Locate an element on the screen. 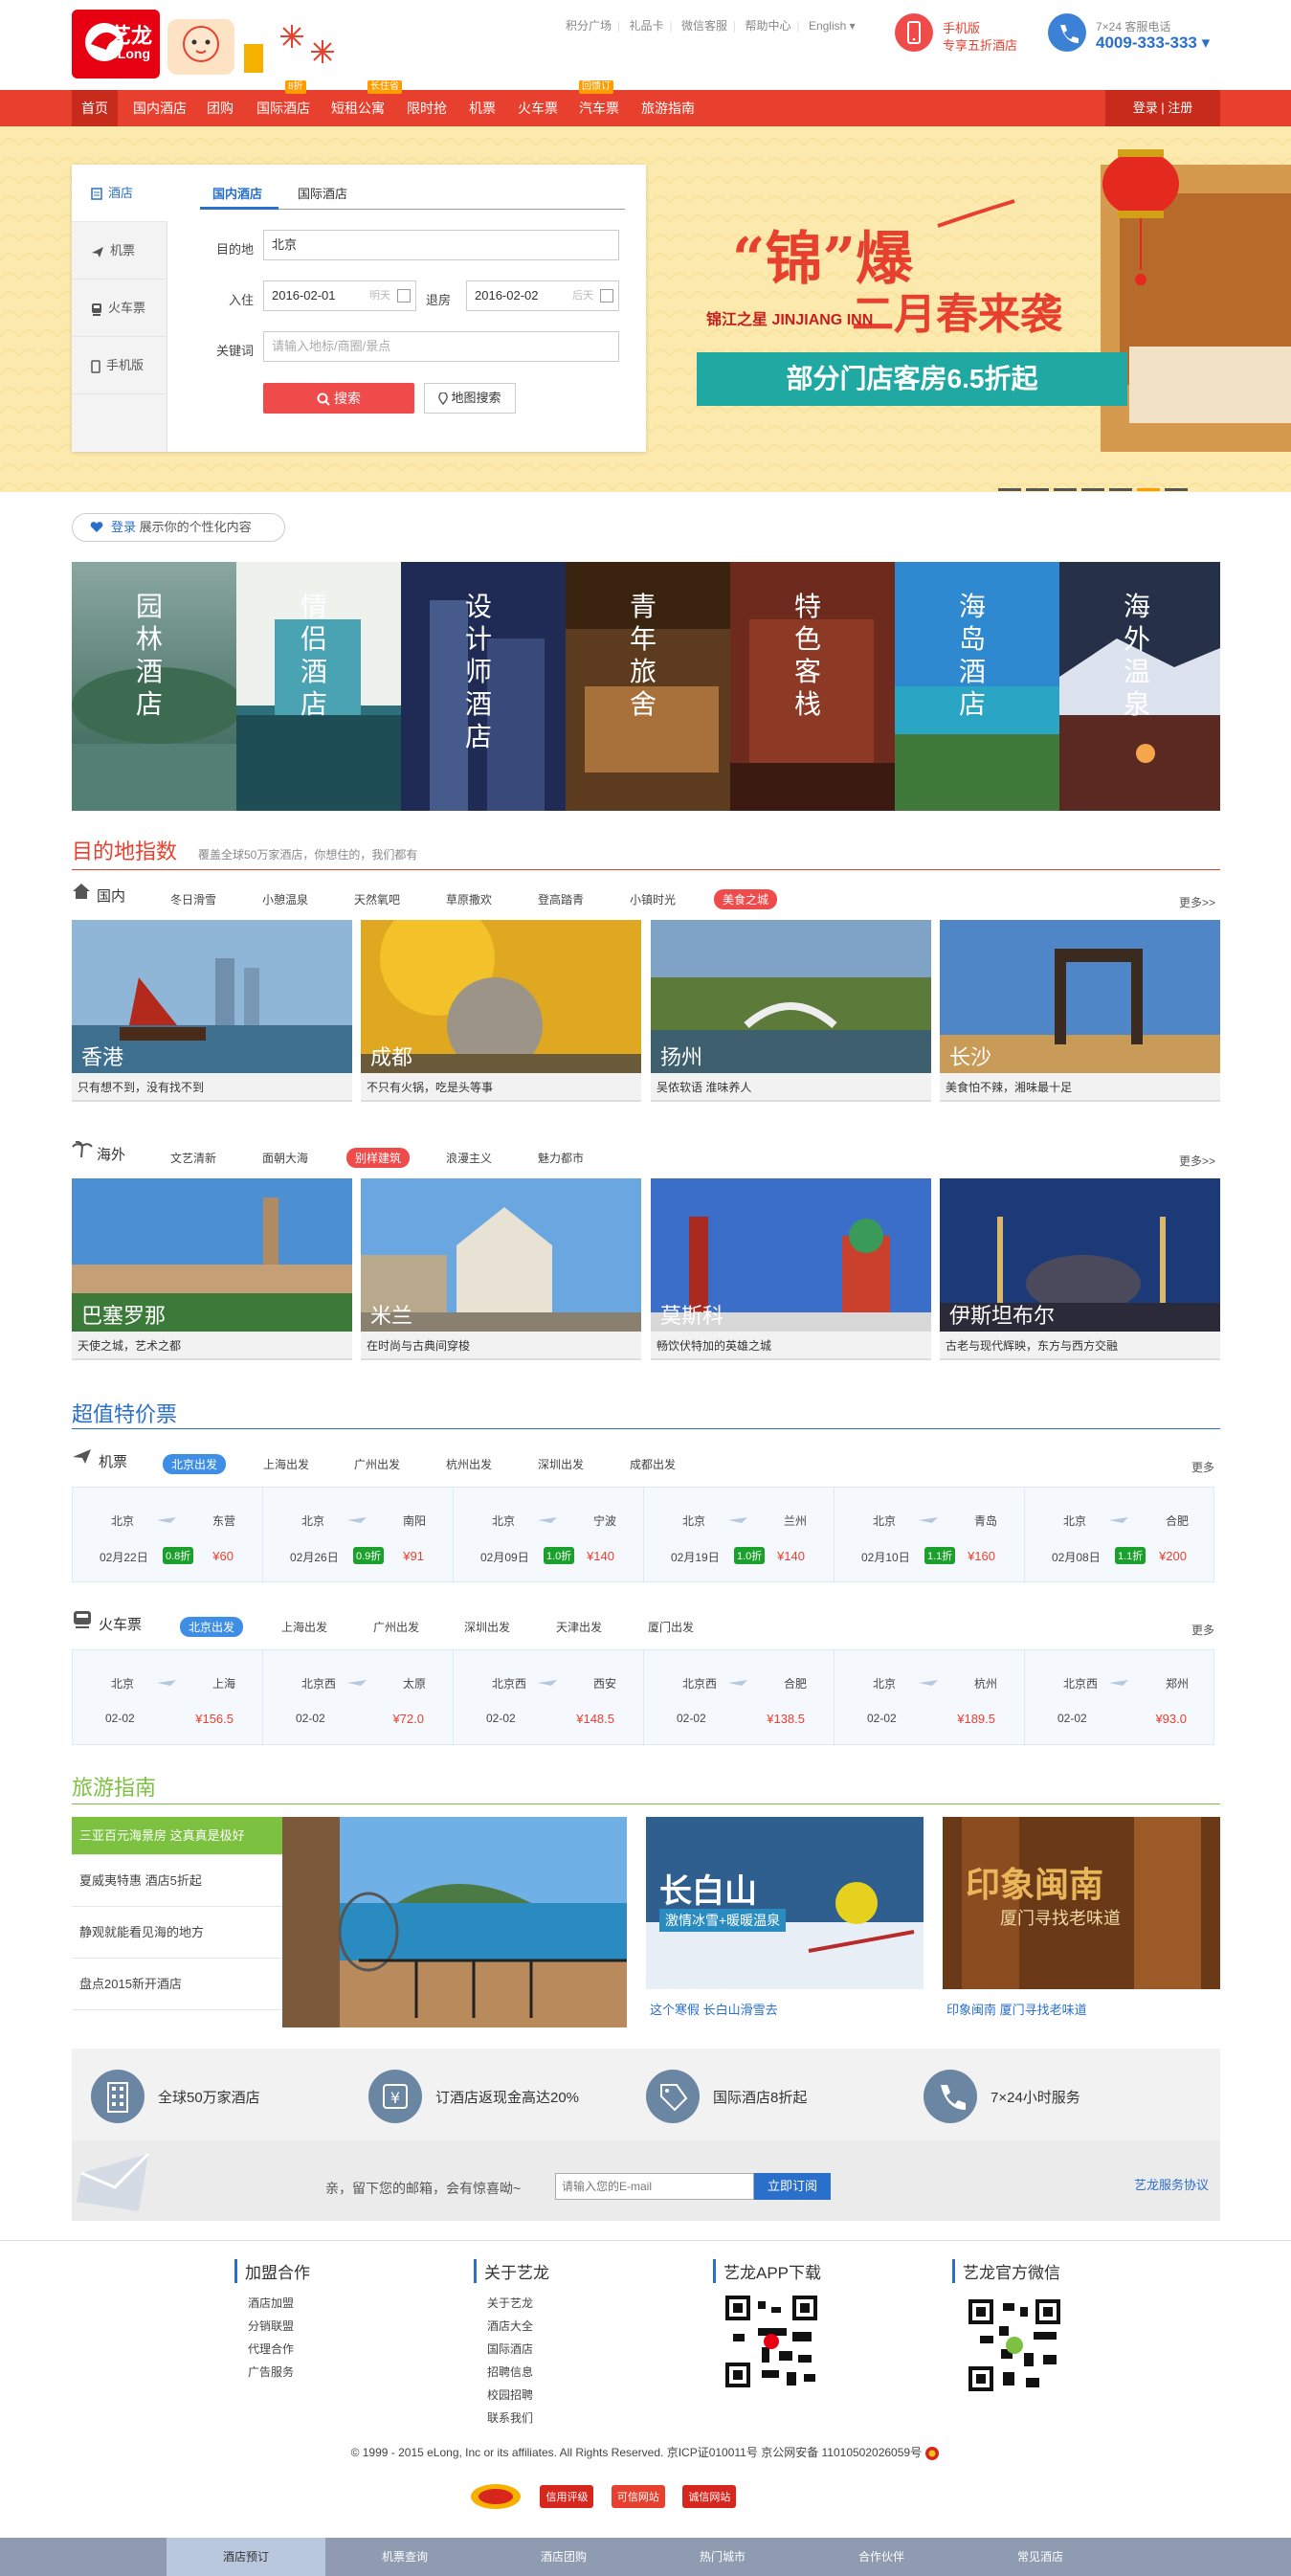 This screenshot has width=1291, height=2576. theme-designer: 设计师酒店 is located at coordinates (483, 686).